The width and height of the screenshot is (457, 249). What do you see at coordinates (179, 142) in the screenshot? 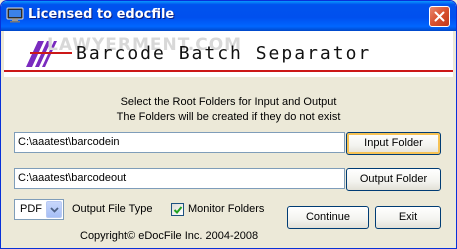
I see `input-folder-field: C:\aaatest\barcodein` at bounding box center [179, 142].